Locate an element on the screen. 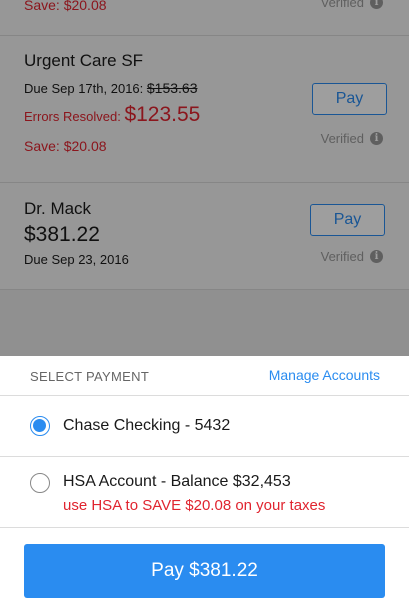 Image resolution: width=409 pixels, height=614 pixels. sheet-header: SELECT PAYMENT Manage Accounts is located at coordinates (204, 376).